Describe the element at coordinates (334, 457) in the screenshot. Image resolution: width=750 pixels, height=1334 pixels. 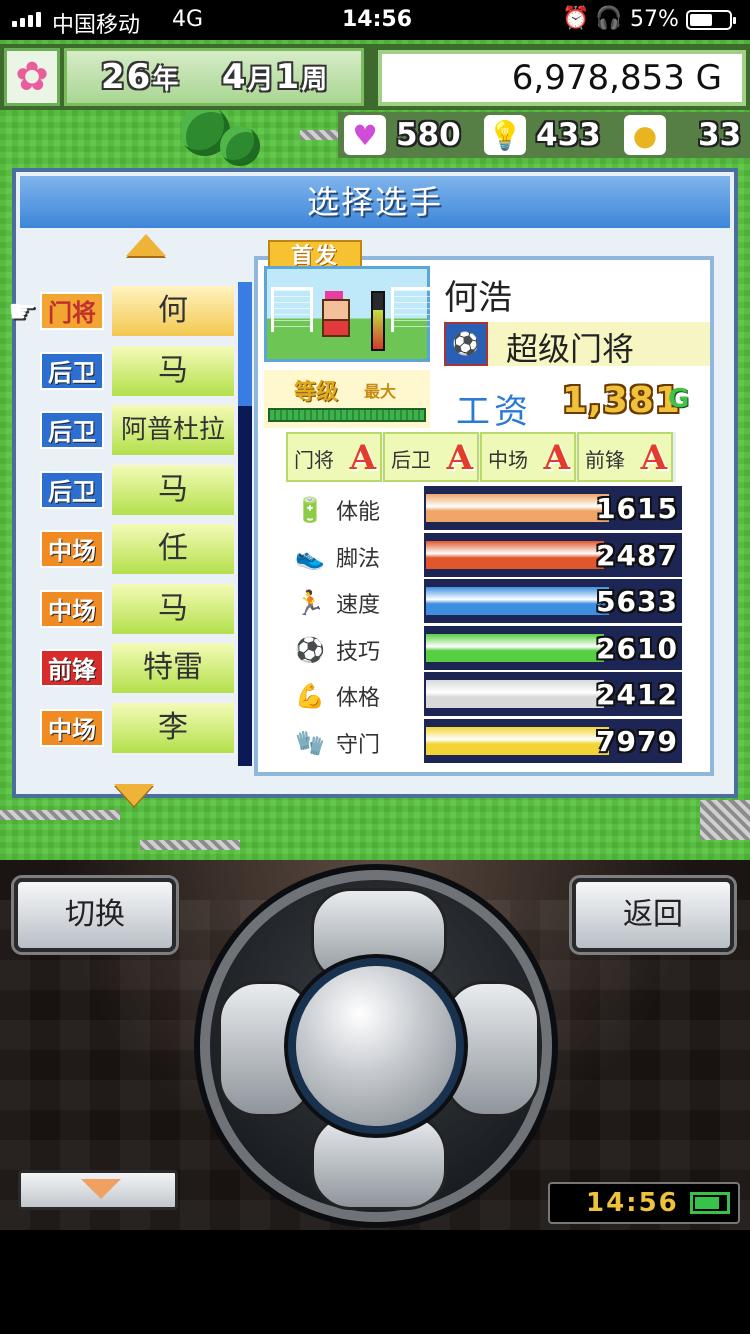
I see `aptitude-cell: 门将 A` at that location.